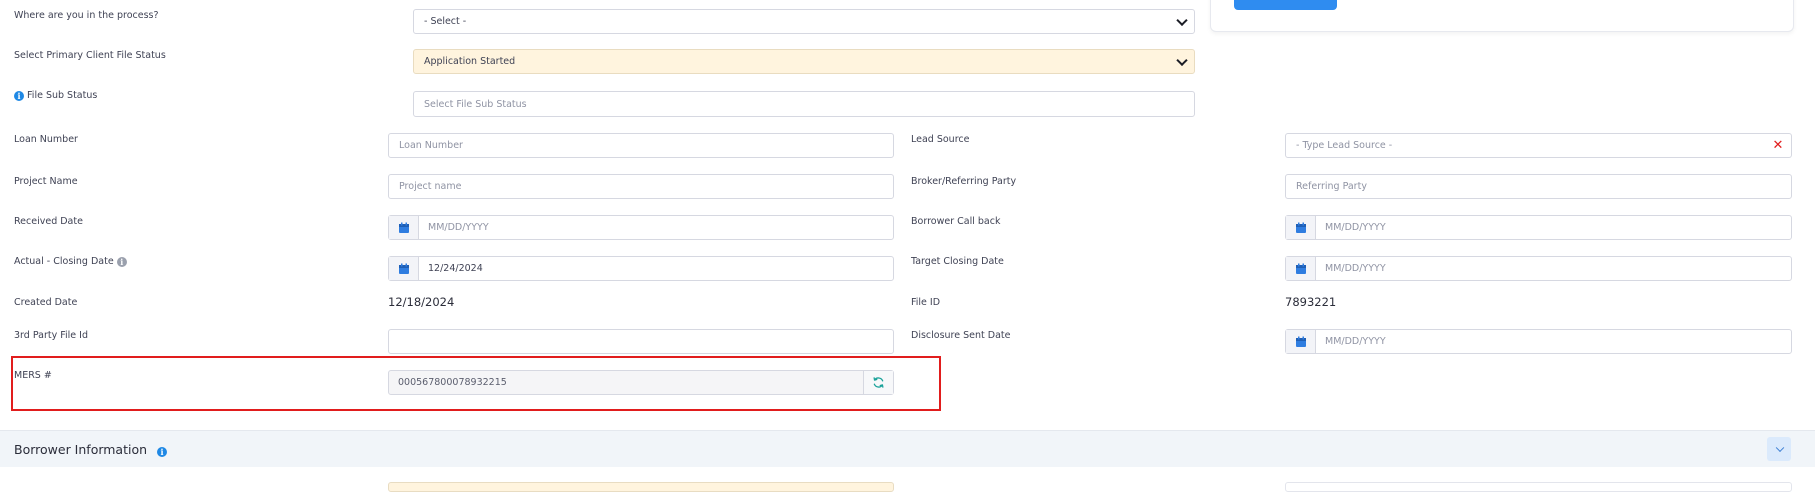 The width and height of the screenshot is (1815, 492). I want to click on target-closing-input: MM/DD/YYYY, so click(1538, 268).